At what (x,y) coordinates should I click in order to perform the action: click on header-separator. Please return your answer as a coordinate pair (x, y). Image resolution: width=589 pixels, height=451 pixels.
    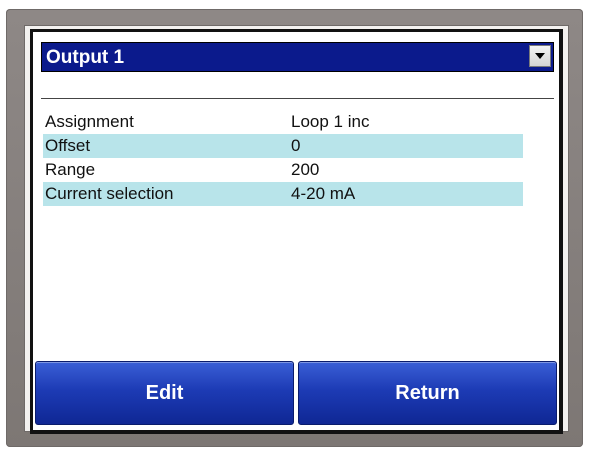
    Looking at the image, I should click on (297, 85).